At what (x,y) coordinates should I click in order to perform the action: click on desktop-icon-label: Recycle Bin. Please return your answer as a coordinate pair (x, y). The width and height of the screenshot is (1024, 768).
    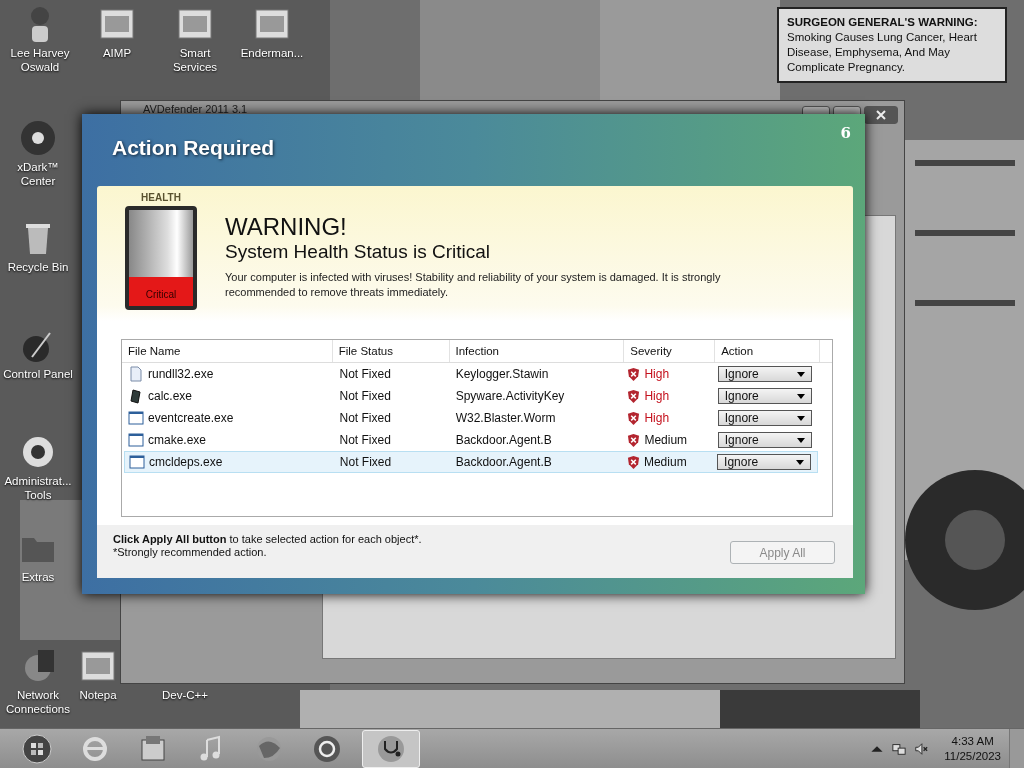
    Looking at the image, I should click on (38, 267).